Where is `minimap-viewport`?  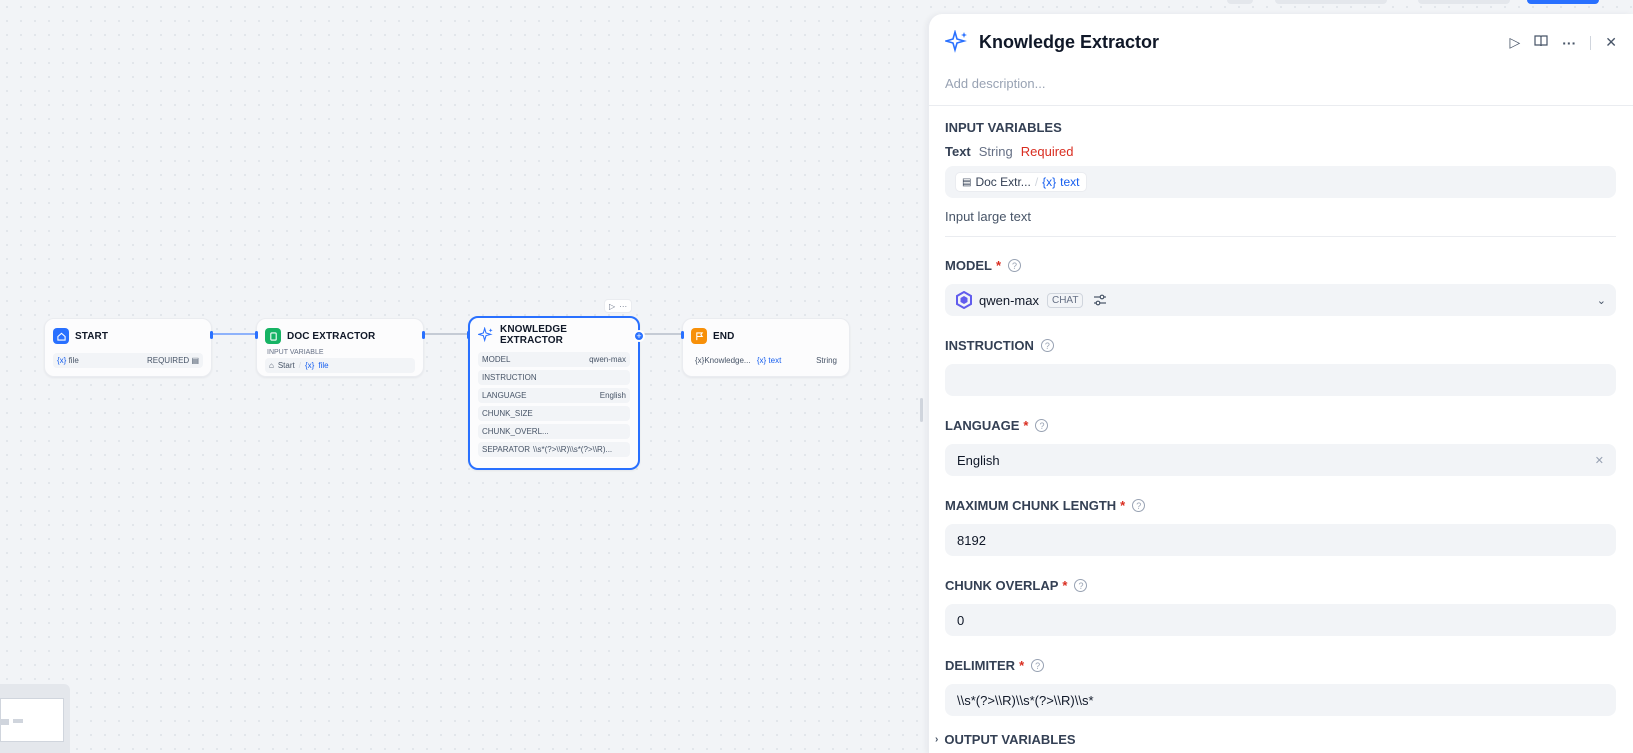 minimap-viewport is located at coordinates (32, 720).